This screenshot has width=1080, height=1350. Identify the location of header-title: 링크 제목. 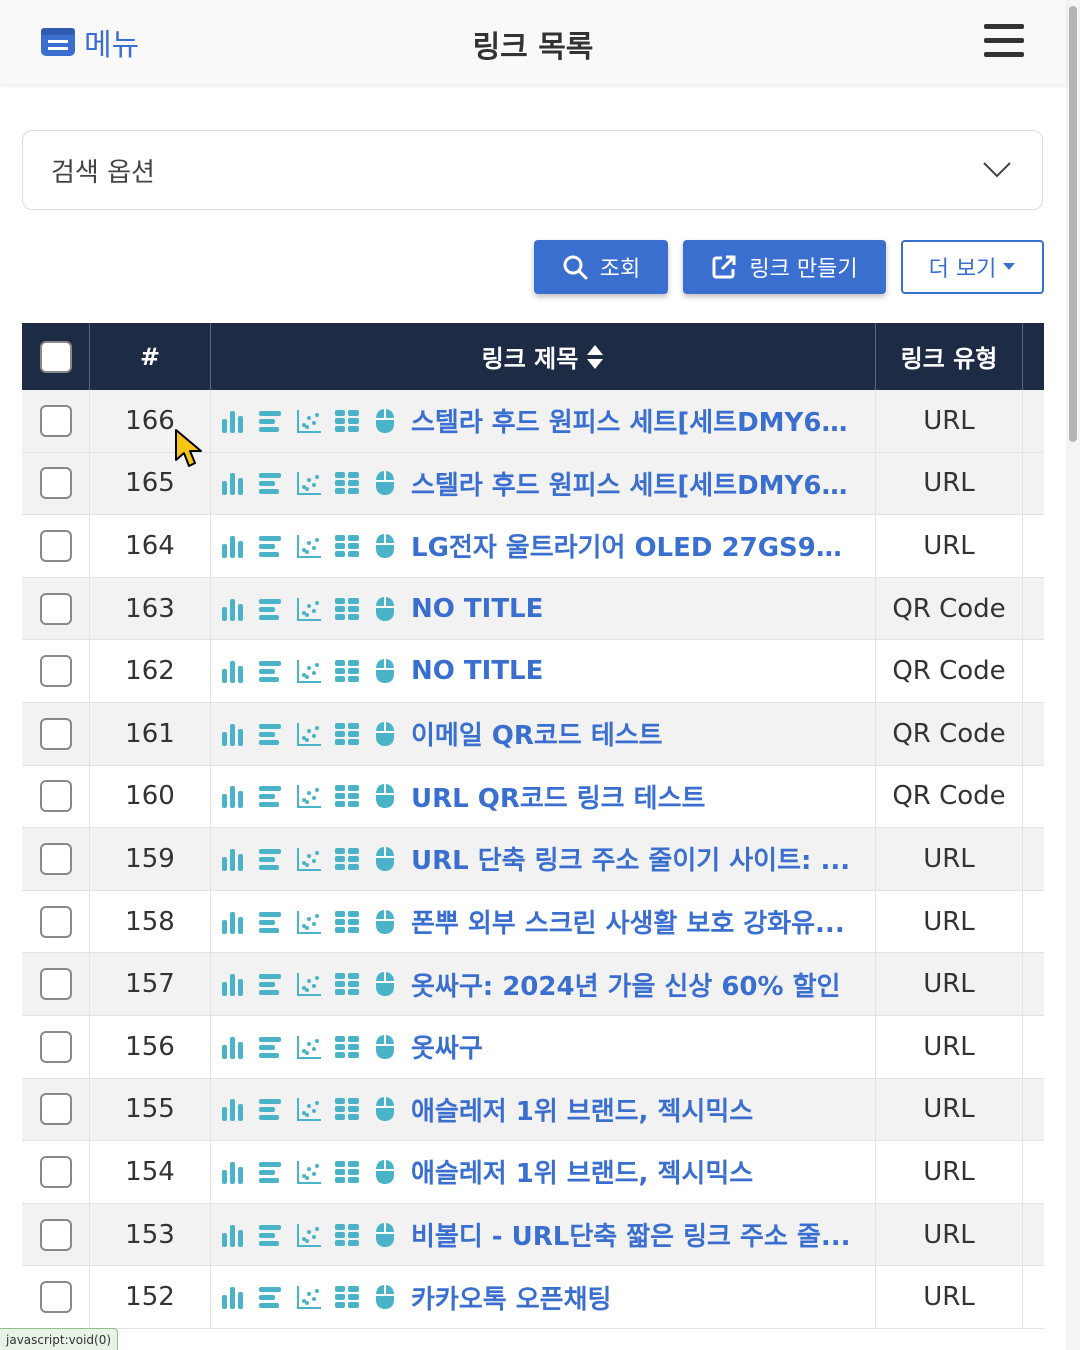
(543, 356).